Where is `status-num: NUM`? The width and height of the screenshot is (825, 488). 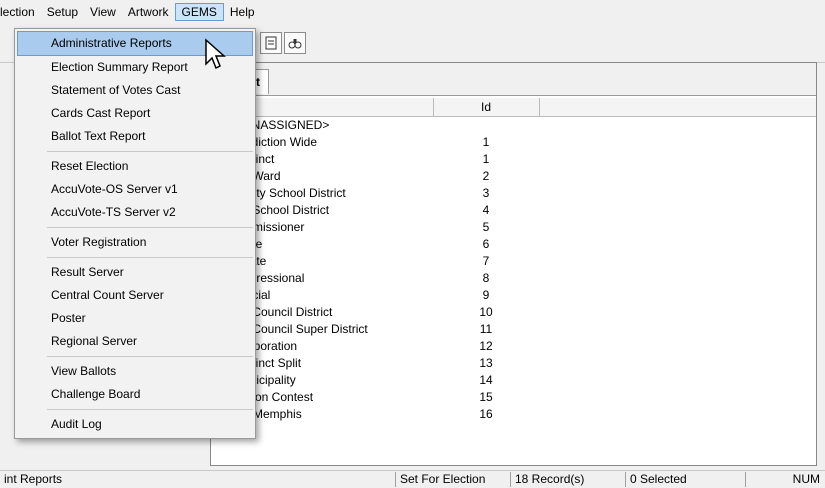
status-num: NUM is located at coordinates (784, 479).